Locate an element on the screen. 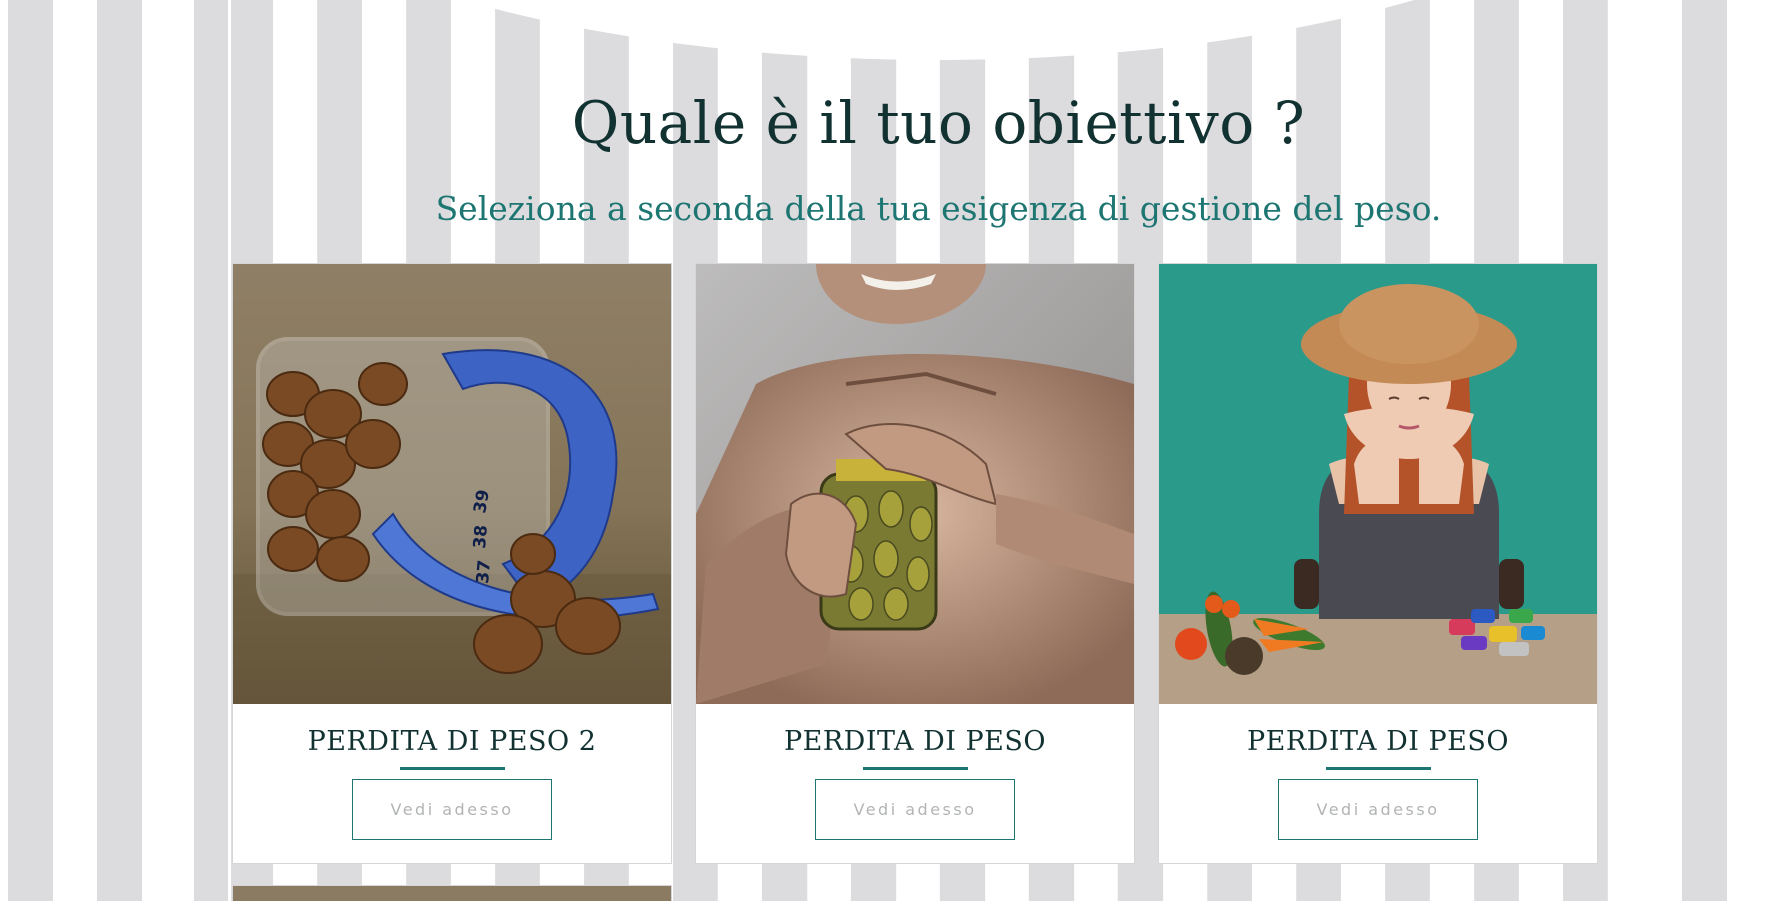 The image size is (1771, 901). svg-text: 38 is located at coordinates (481, 536).